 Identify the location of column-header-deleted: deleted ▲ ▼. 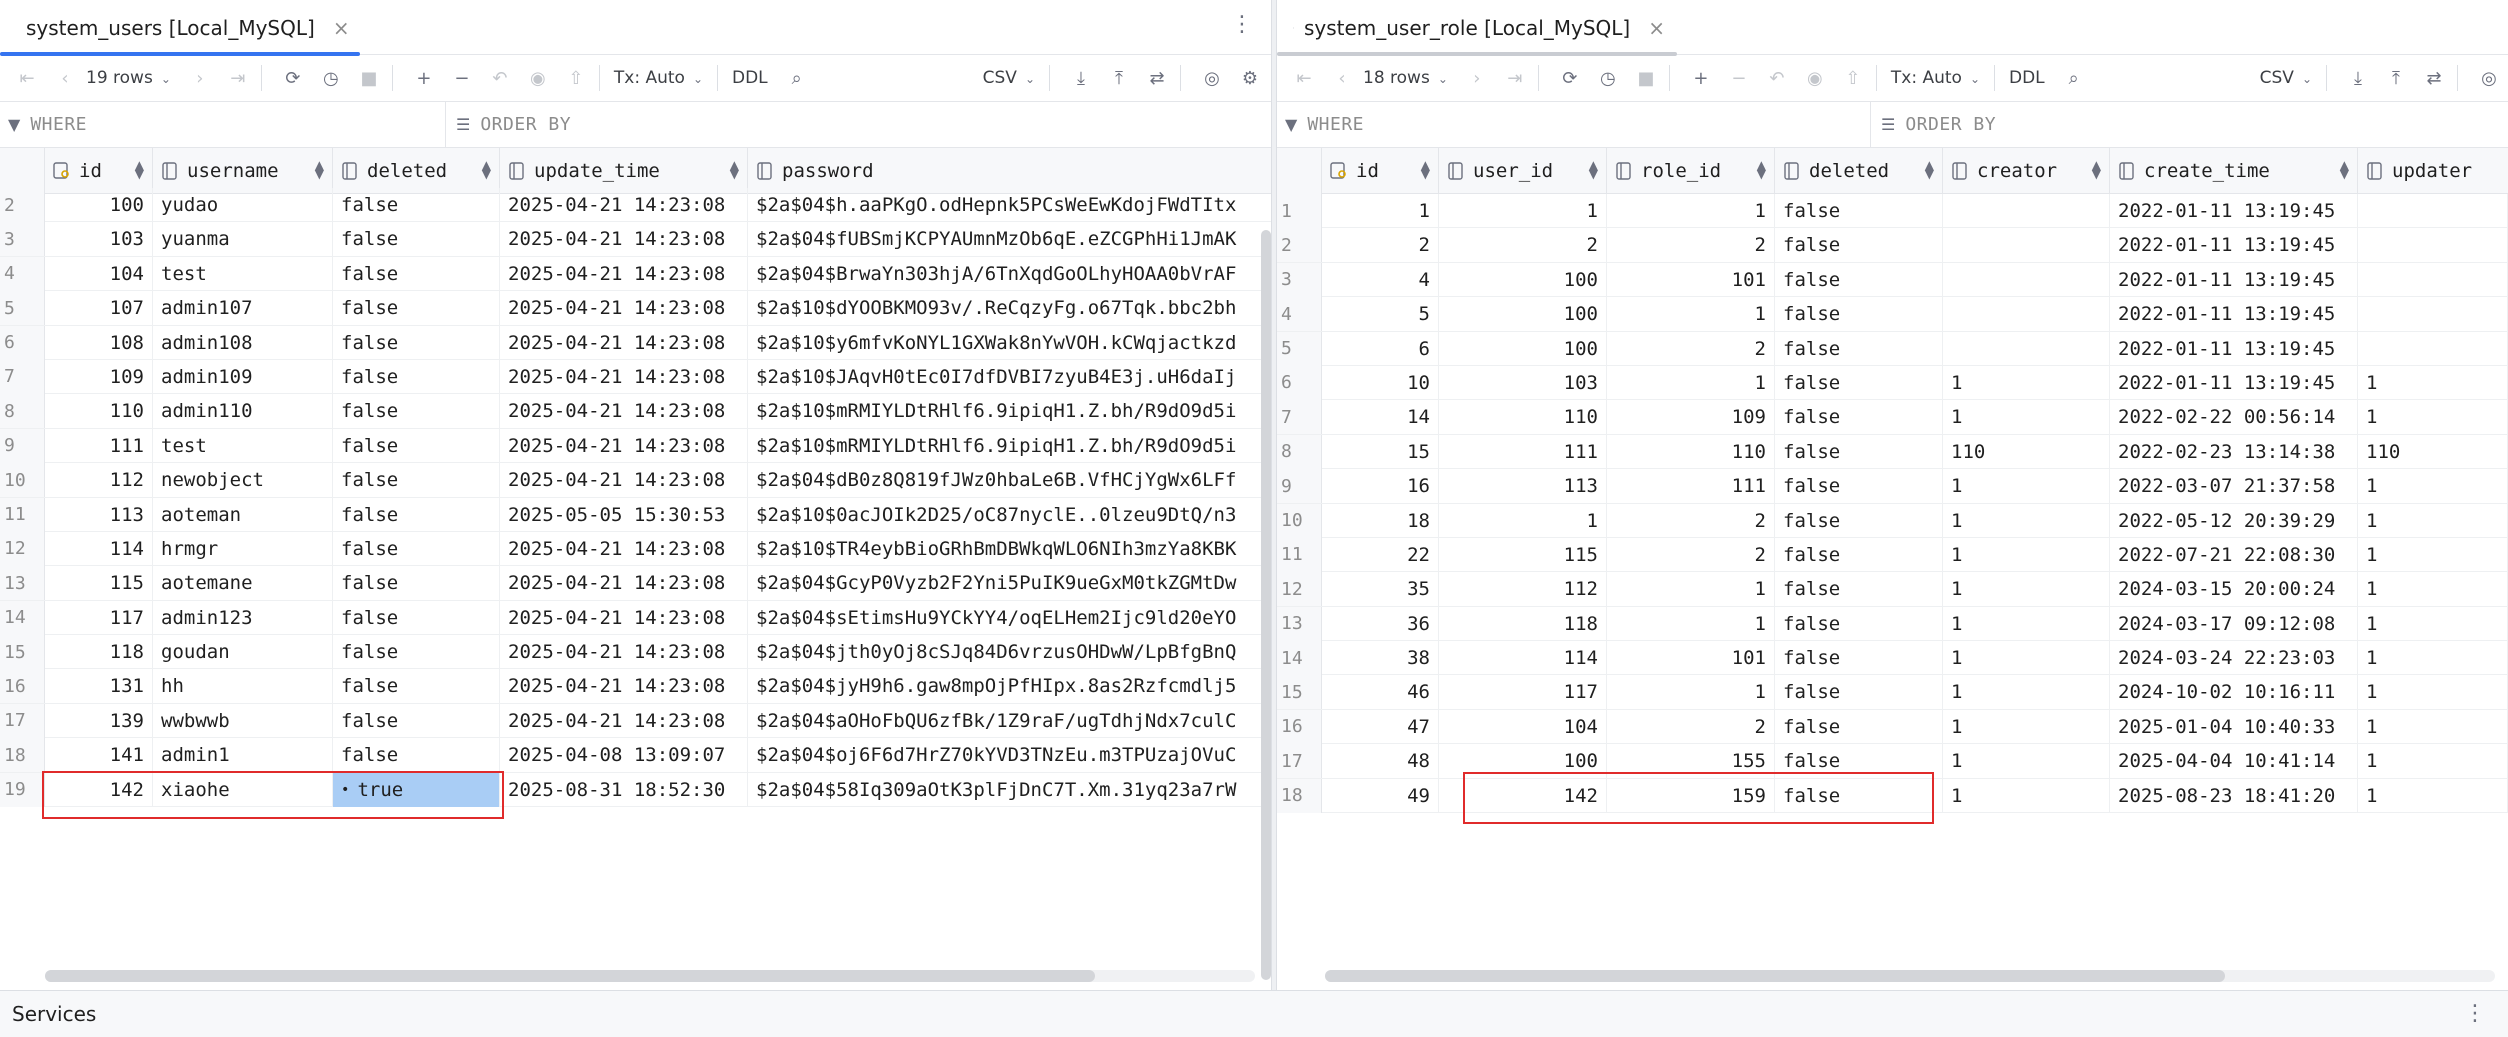
(1859, 171).